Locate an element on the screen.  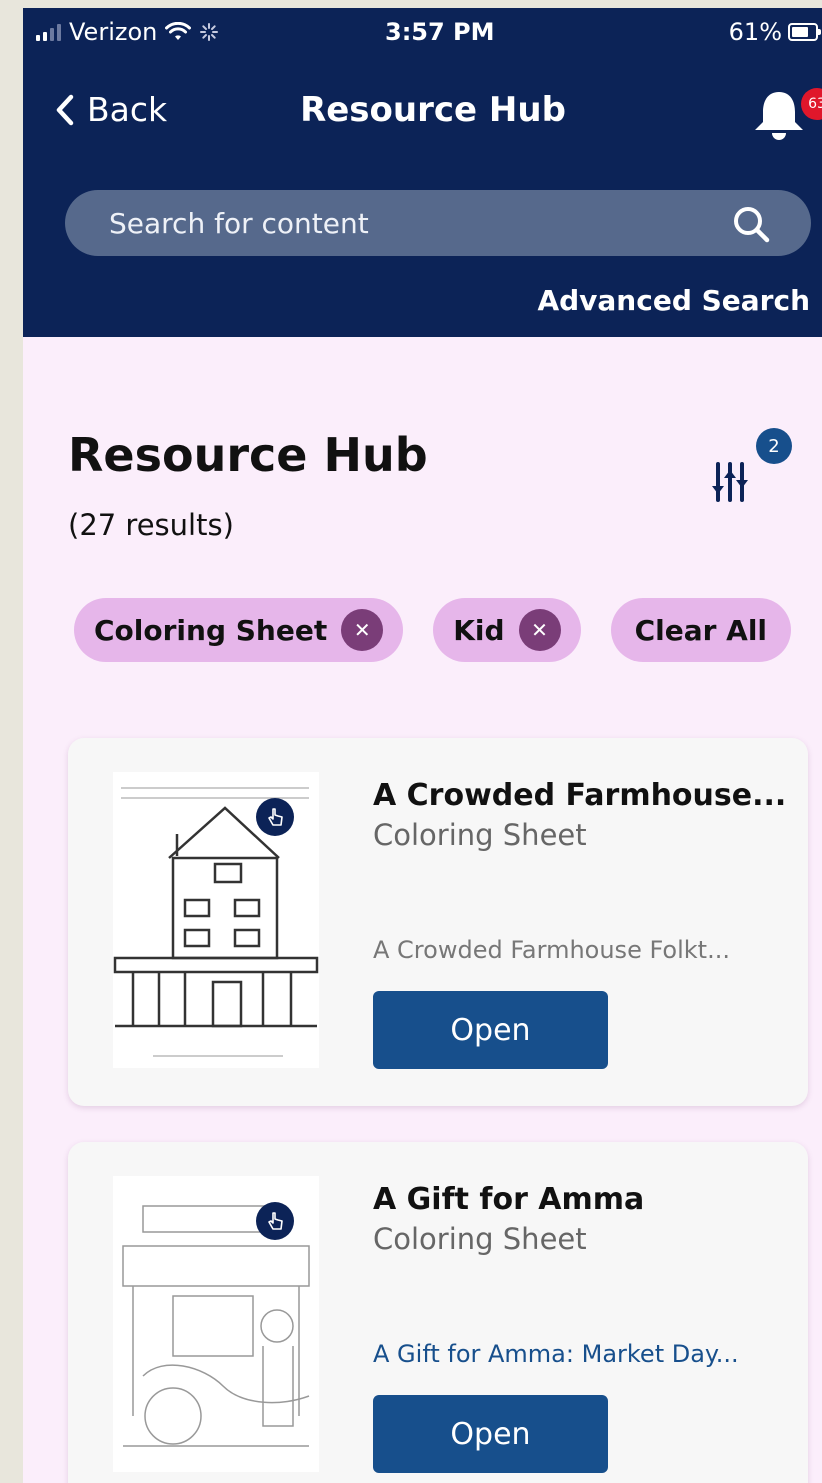
page-title: Resource Hub is located at coordinates (248, 455).